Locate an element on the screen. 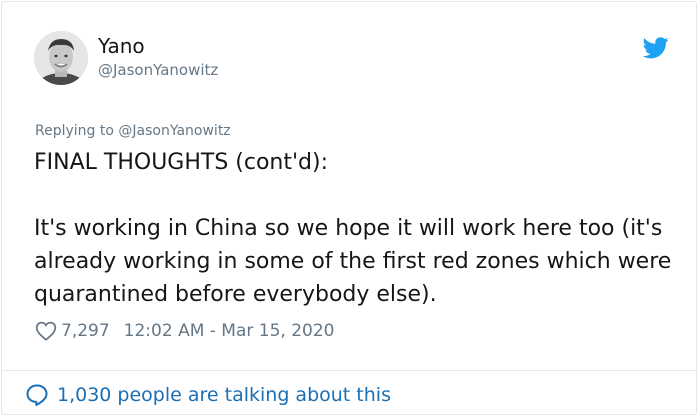 Image resolution: width=700 pixels, height=419 pixels. reply-context: Replying to @JasonYanowitz is located at coordinates (133, 131).